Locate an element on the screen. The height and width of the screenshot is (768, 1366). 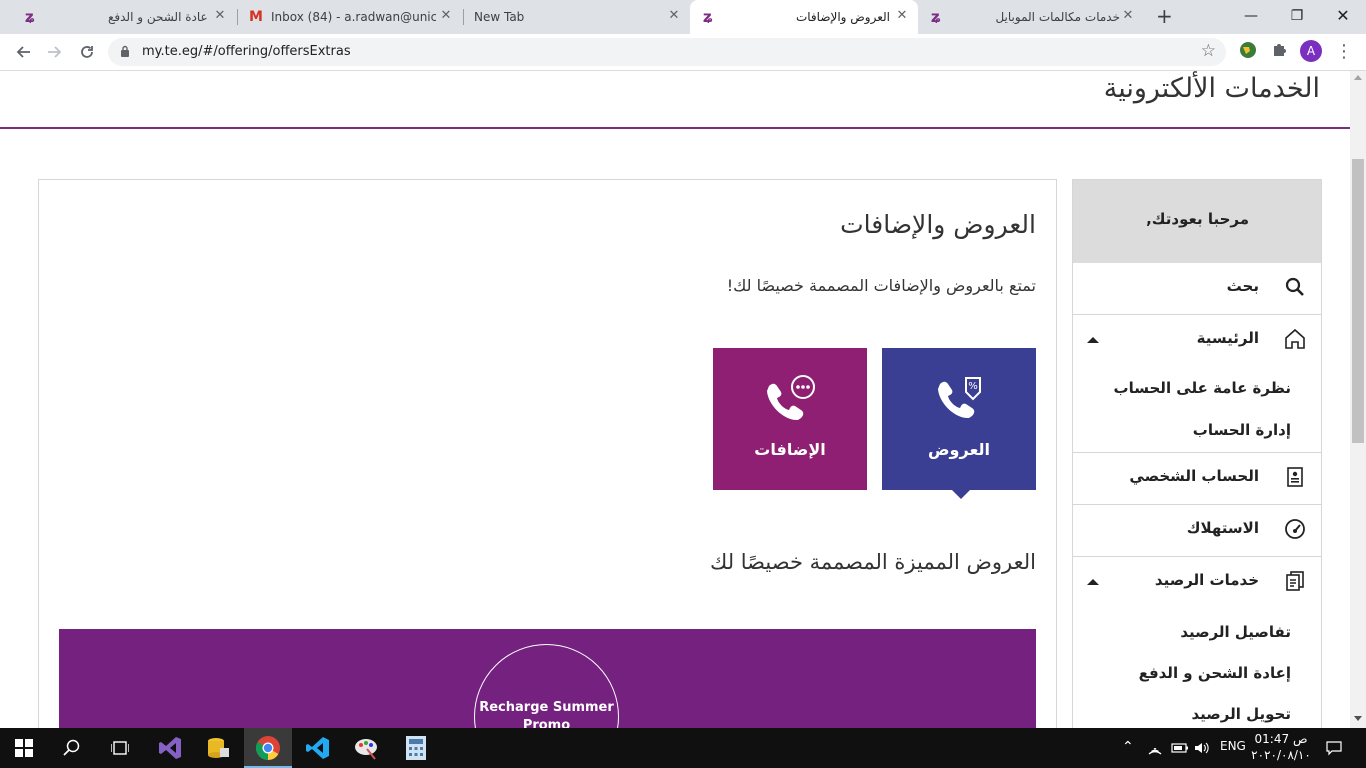
reload-button is located at coordinates (87, 52).